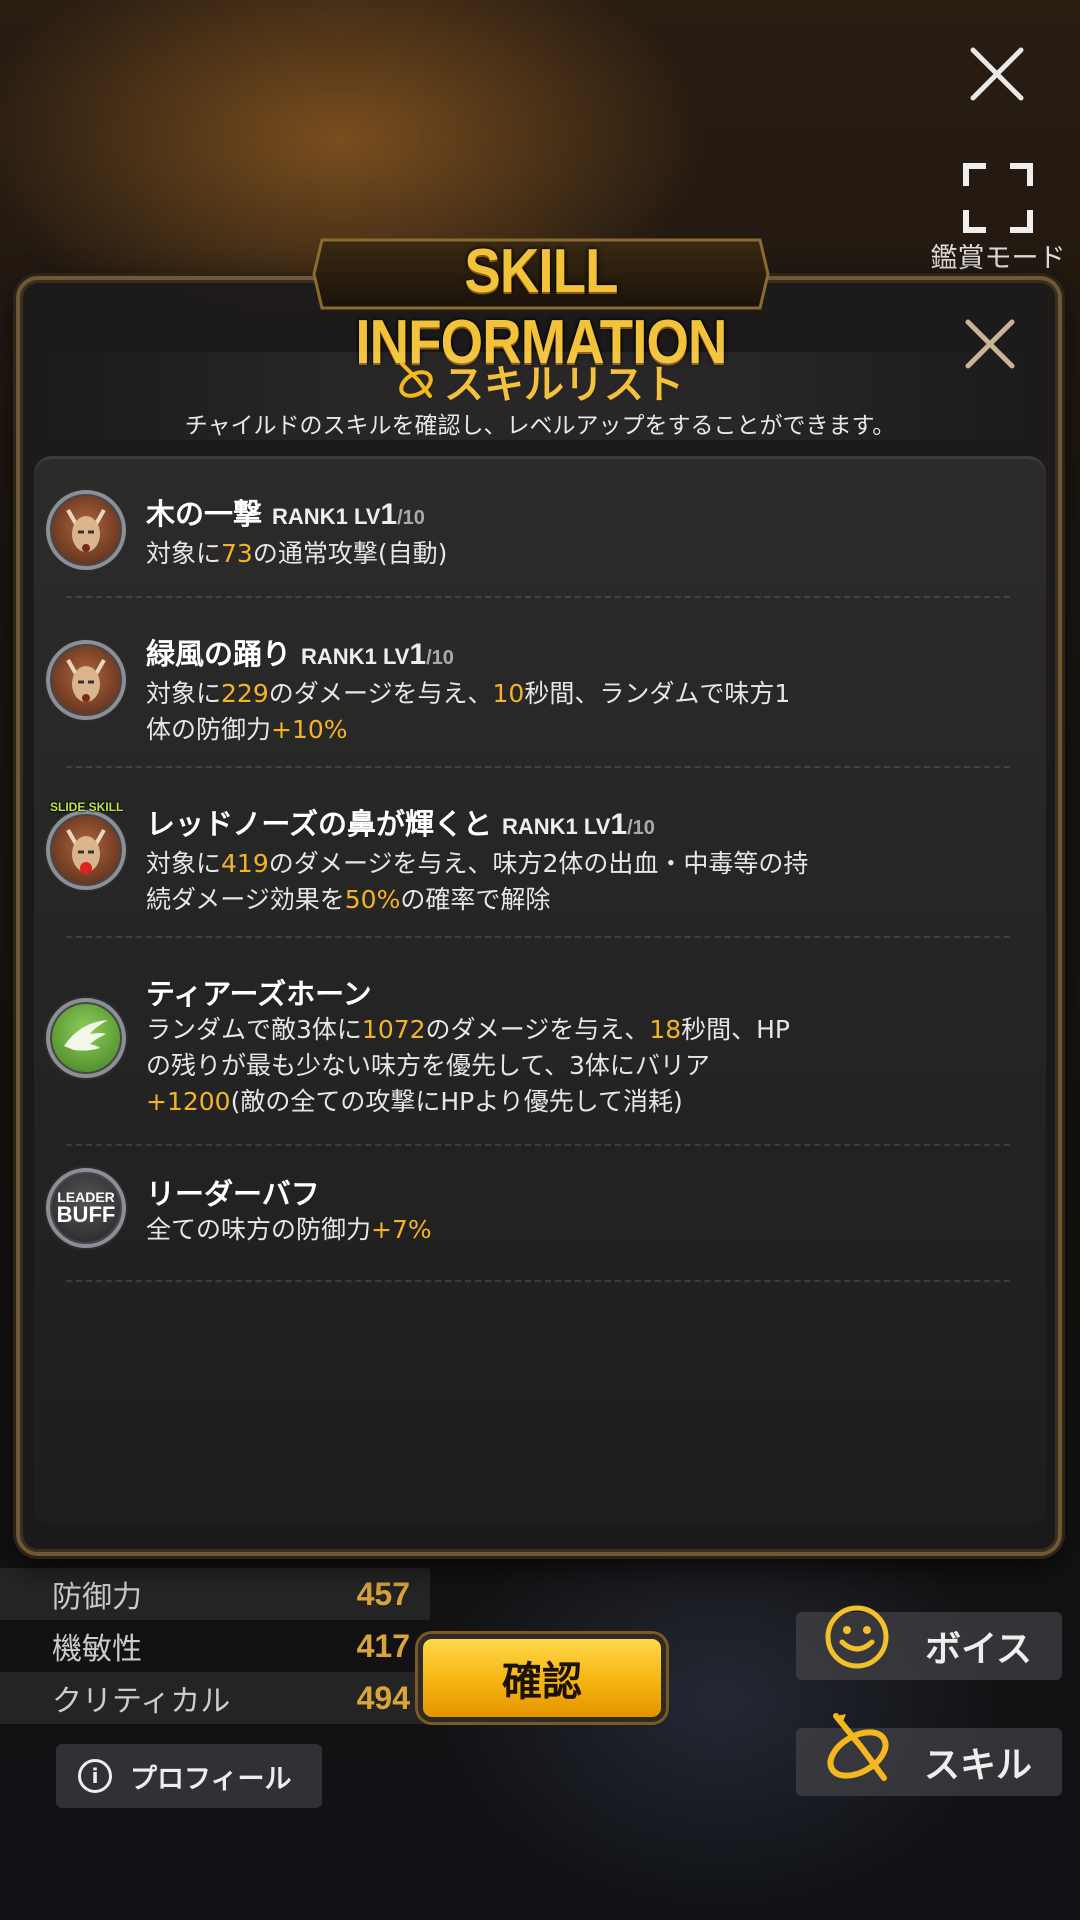 The width and height of the screenshot is (1080, 1920). What do you see at coordinates (977, 1765) in the screenshot?
I see `skill-button-label: スキル` at bounding box center [977, 1765].